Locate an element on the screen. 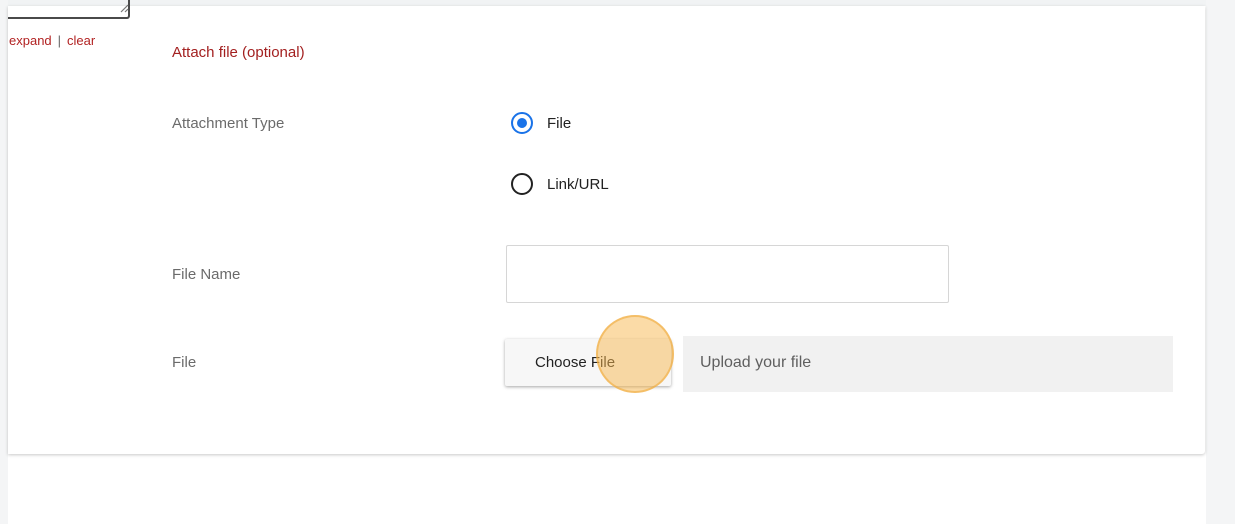 This screenshot has height=524, width=1235. radio-unchecked-icon is located at coordinates (522, 184).